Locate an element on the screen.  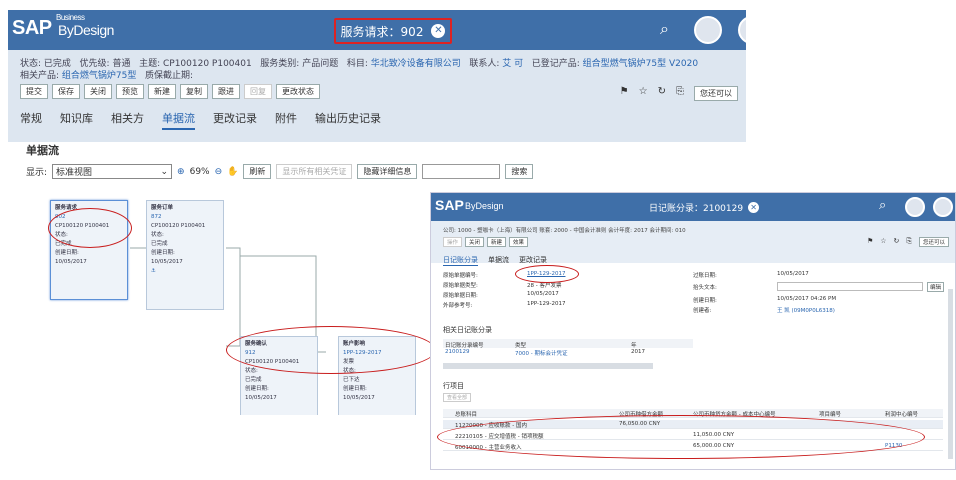
copy-button: 复制 is located at coordinates (194, 91).